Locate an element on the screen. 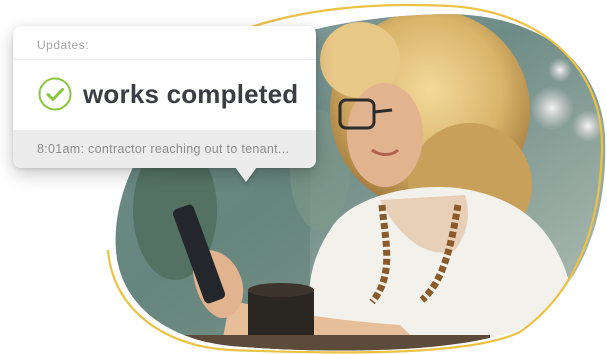 The height and width of the screenshot is (354, 607). status-title: works completed is located at coordinates (191, 94).